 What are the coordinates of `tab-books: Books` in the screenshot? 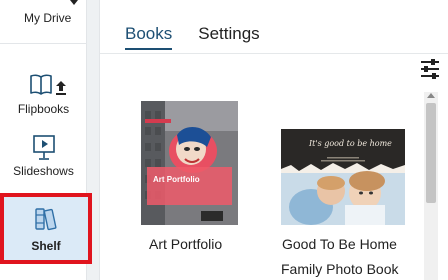 It's located at (149, 37).